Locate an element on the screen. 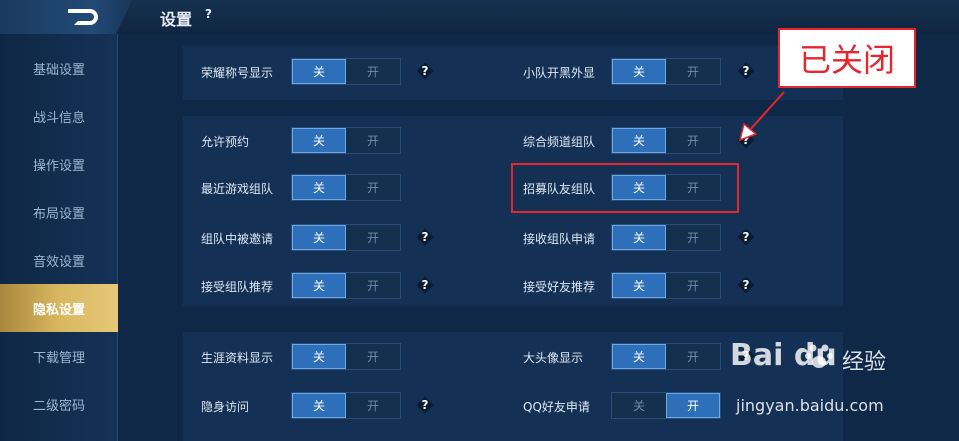  sidebar-item: 基础设置 is located at coordinates (59, 68).